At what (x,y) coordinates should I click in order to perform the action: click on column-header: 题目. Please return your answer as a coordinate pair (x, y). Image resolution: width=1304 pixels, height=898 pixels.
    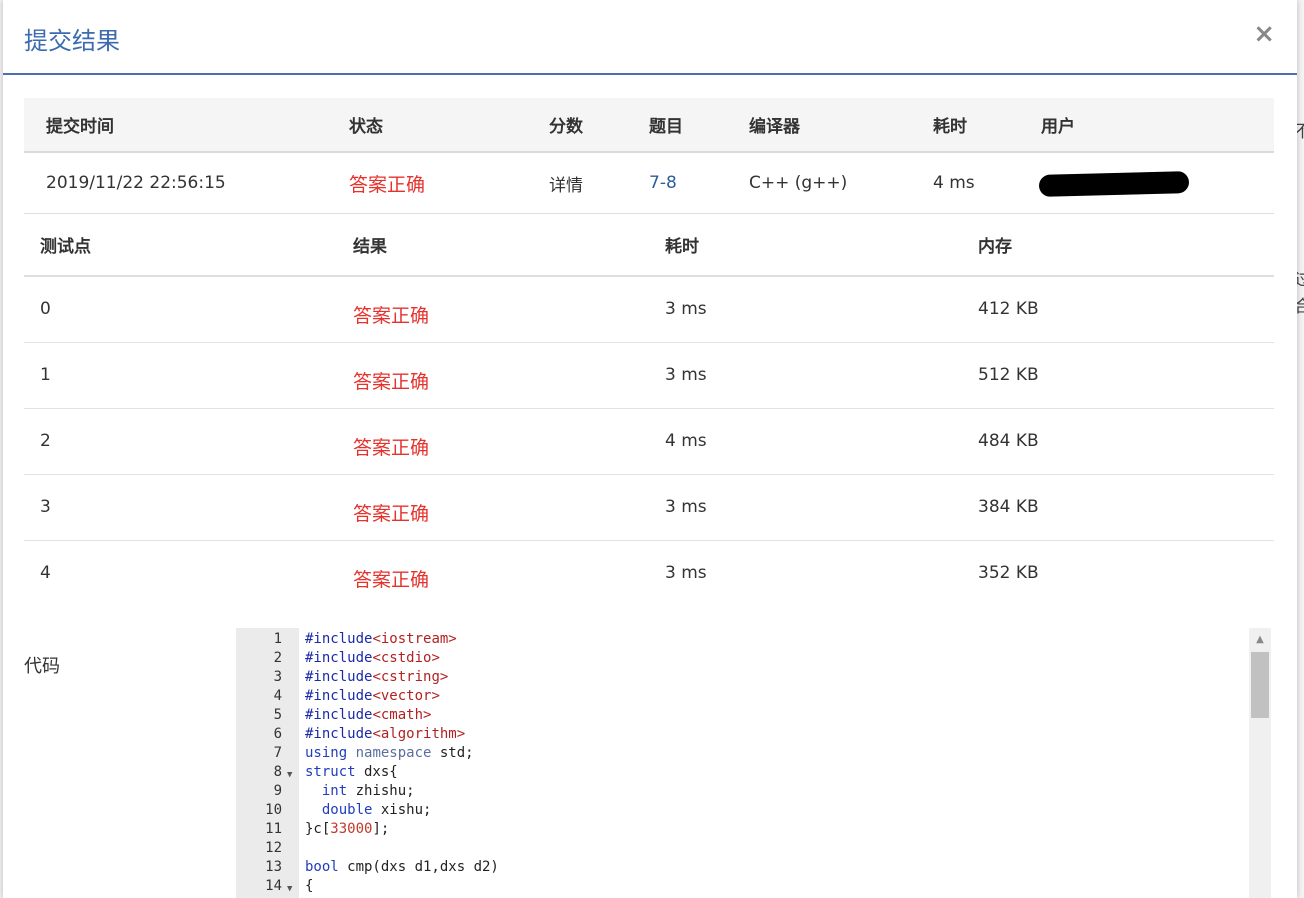
    Looking at the image, I should click on (666, 127).